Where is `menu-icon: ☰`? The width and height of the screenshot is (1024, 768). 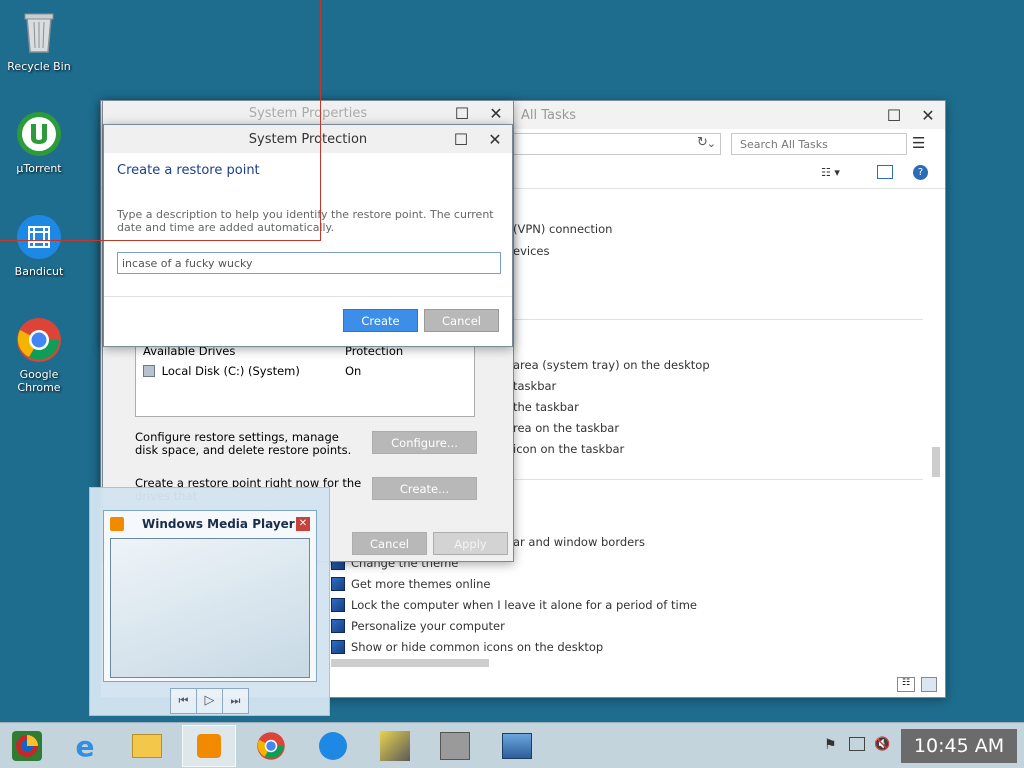
menu-icon: ☰ is located at coordinates (918, 143).